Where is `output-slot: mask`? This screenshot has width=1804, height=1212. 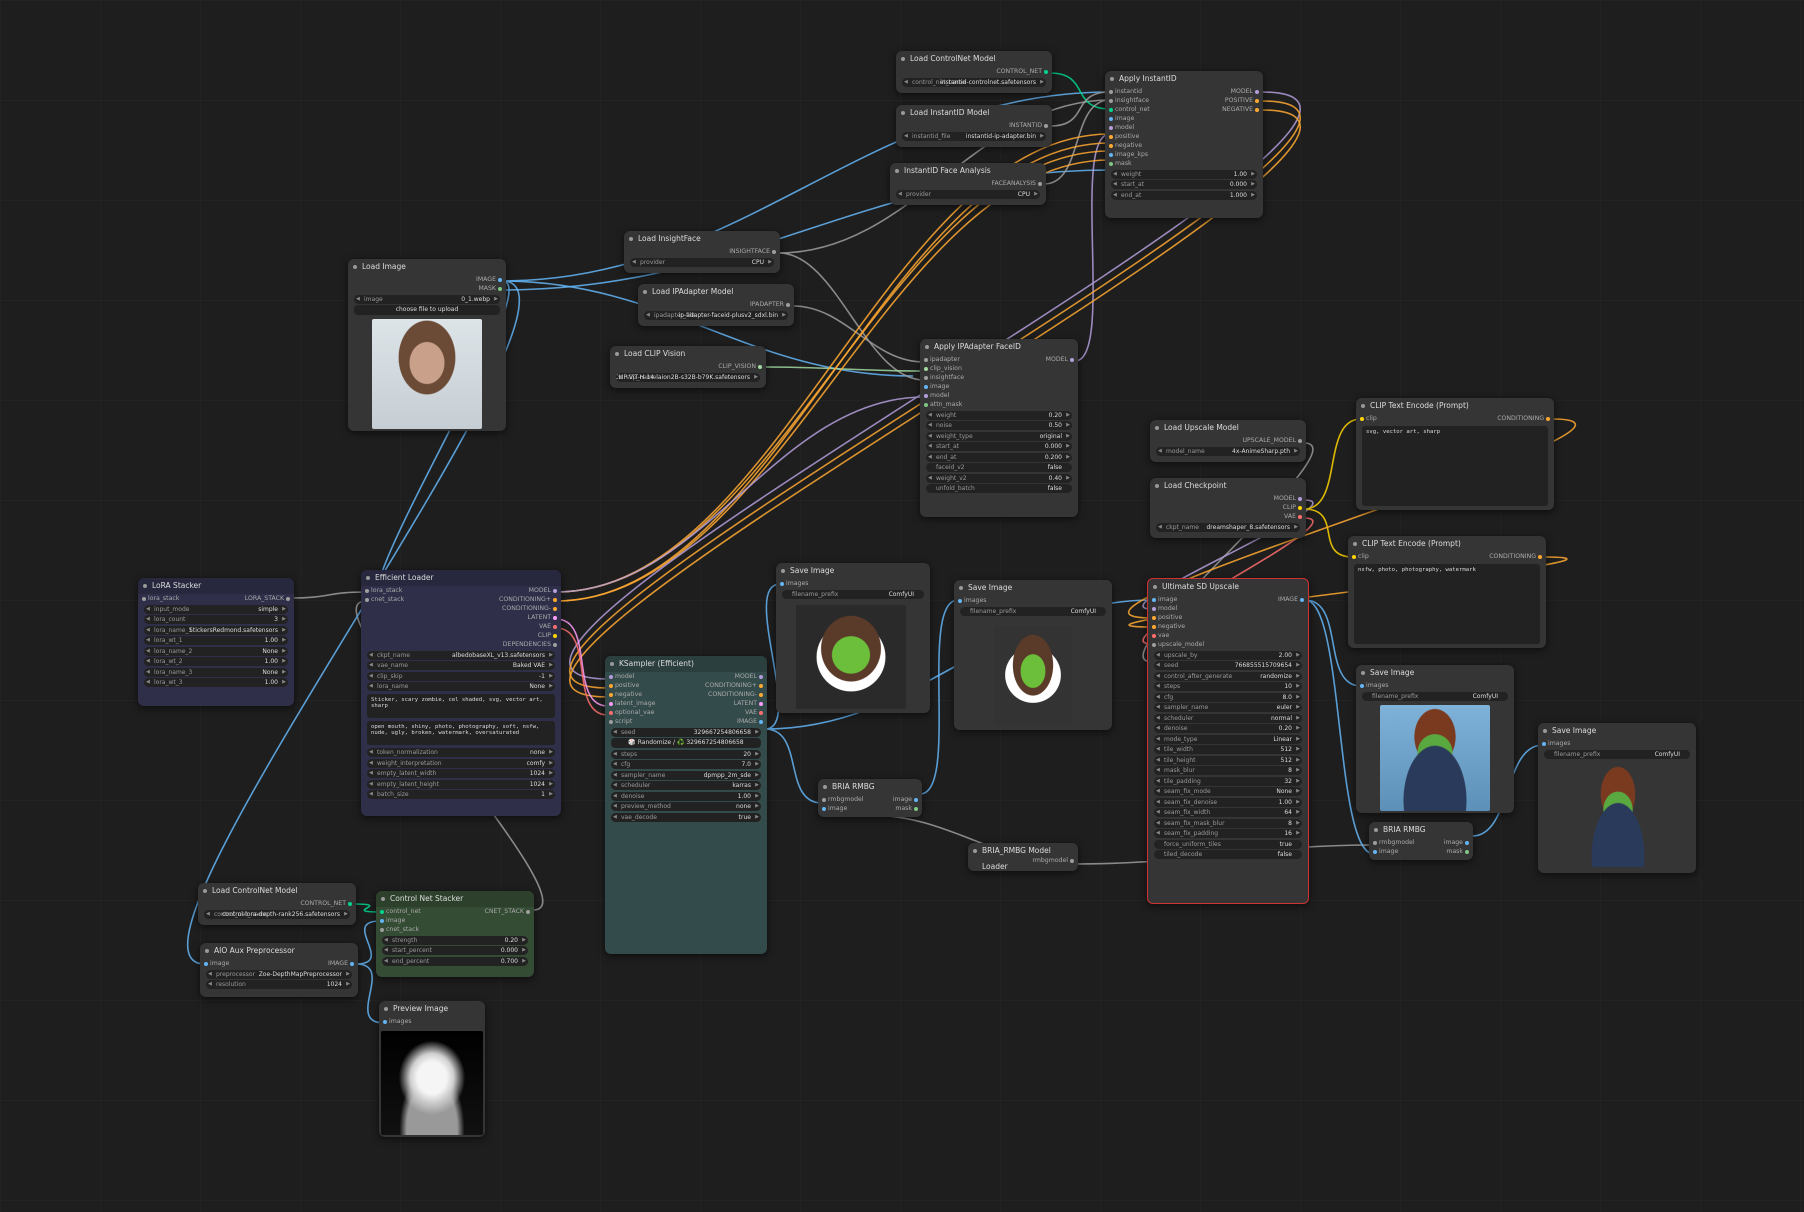 output-slot: mask is located at coordinates (1457, 851).